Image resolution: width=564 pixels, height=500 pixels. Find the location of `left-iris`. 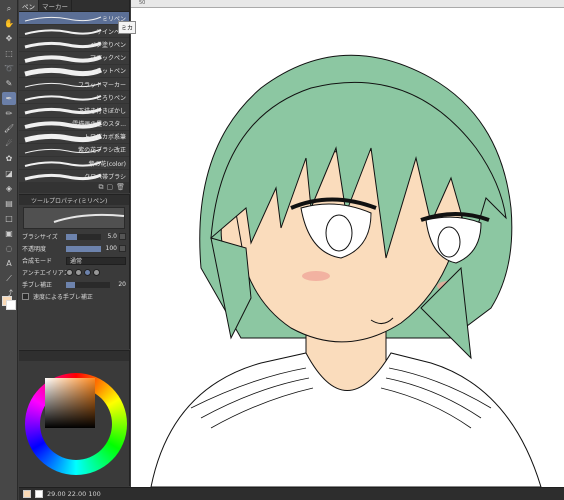

left-iris is located at coordinates (339, 233).